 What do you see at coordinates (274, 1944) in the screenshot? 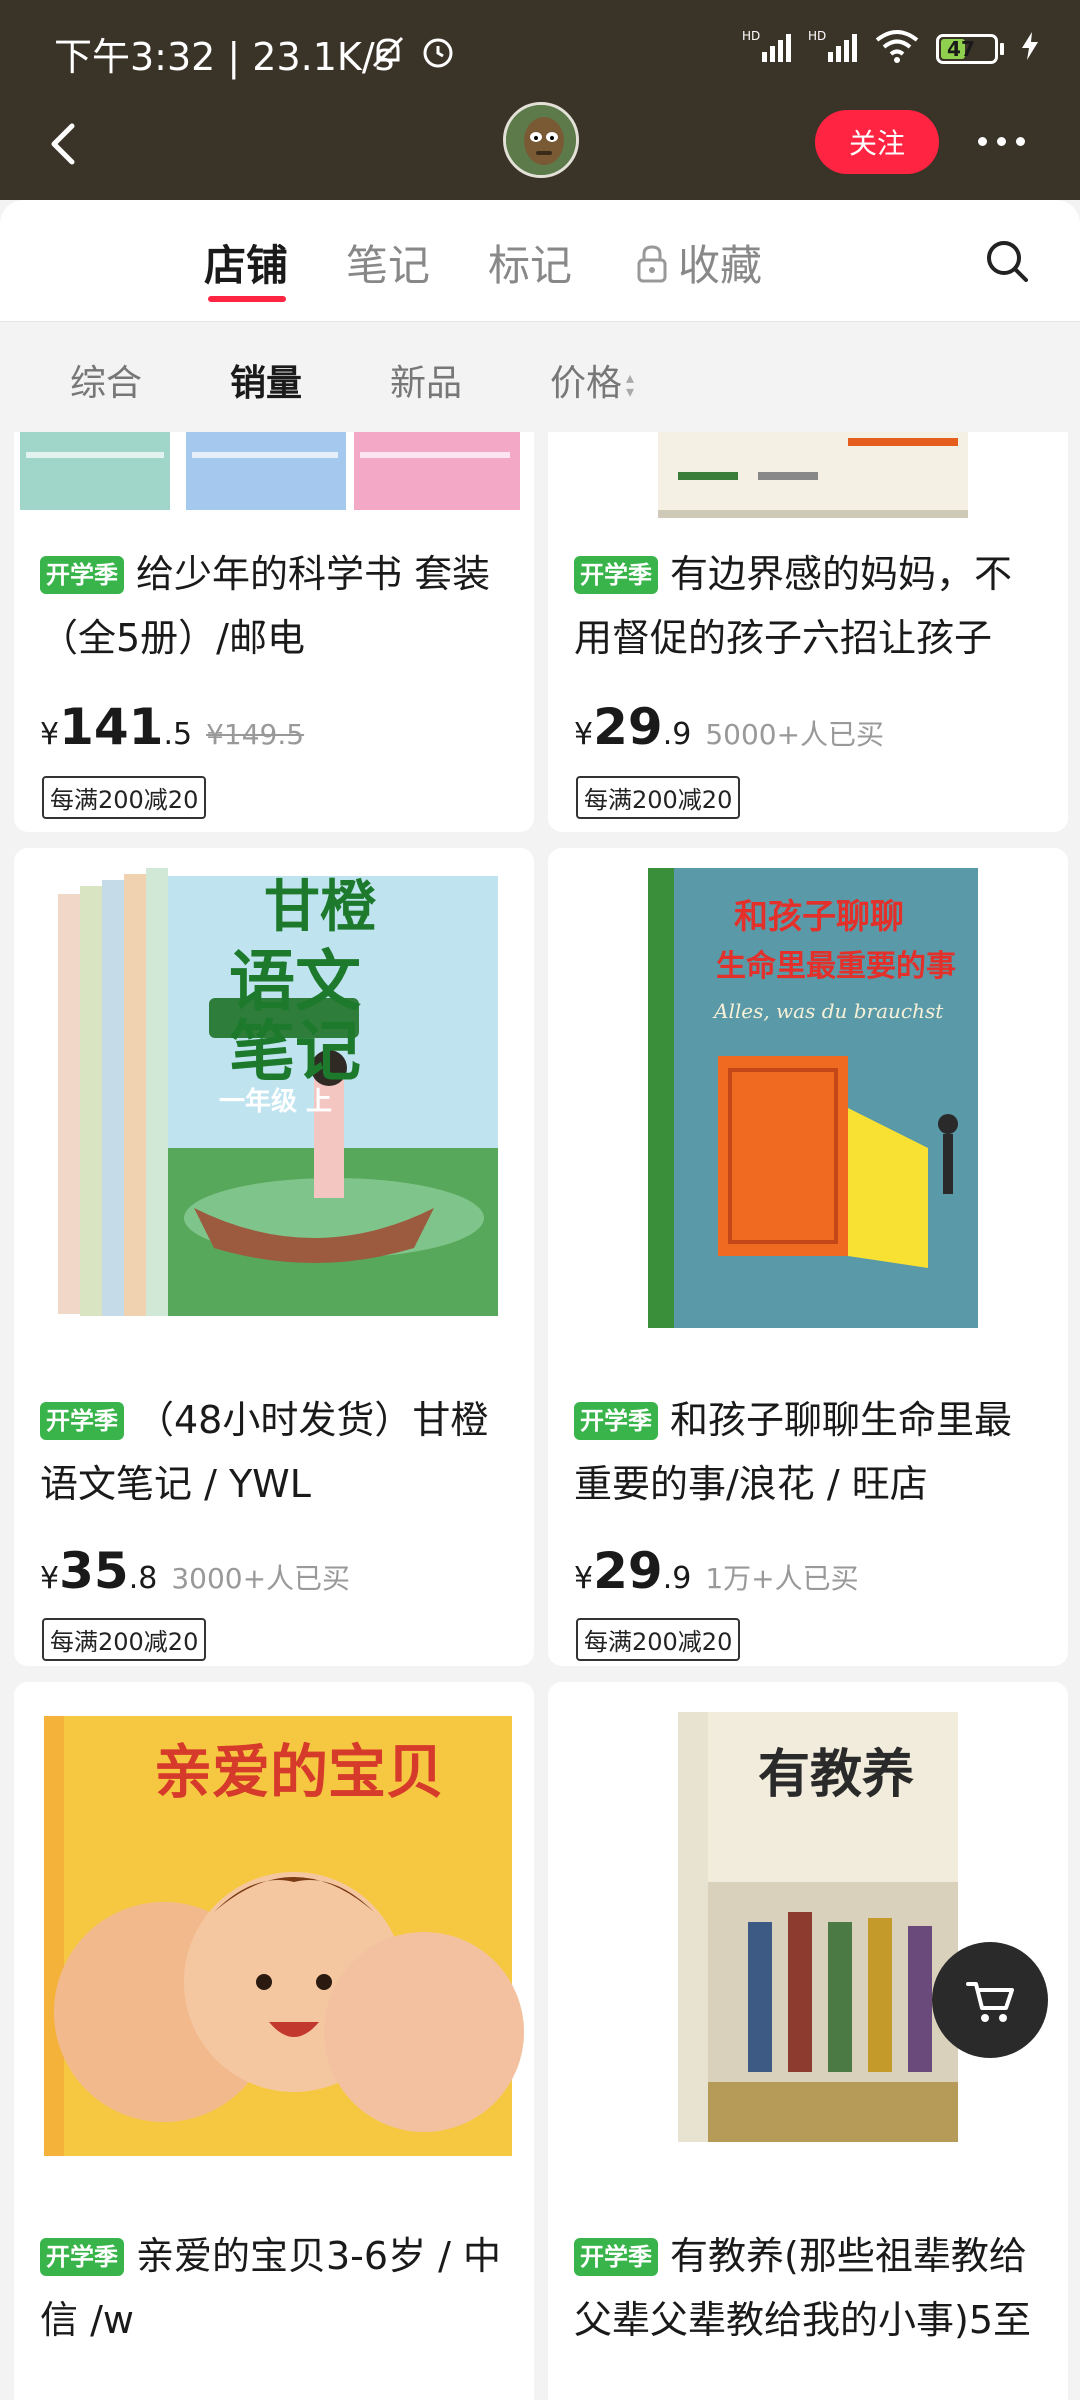
I see `product-cover: 亲爱的宝贝` at bounding box center [274, 1944].